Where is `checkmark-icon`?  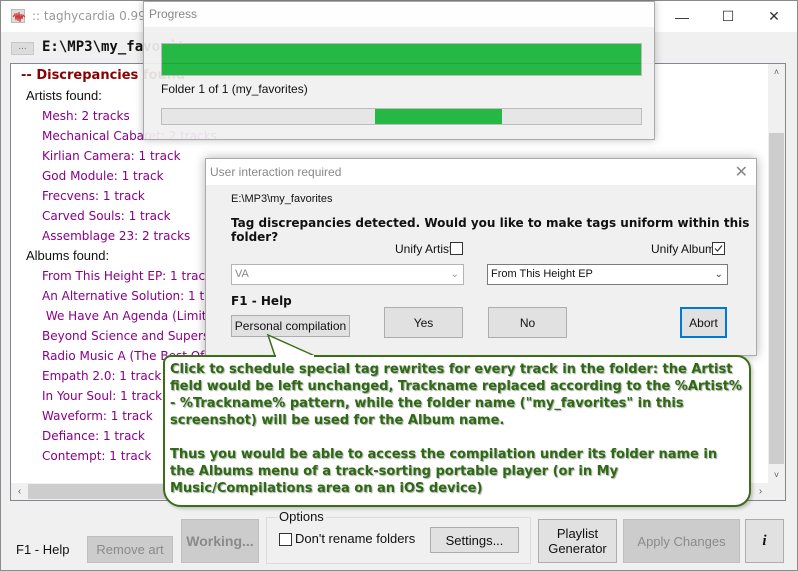
checkmark-icon is located at coordinates (718, 248).